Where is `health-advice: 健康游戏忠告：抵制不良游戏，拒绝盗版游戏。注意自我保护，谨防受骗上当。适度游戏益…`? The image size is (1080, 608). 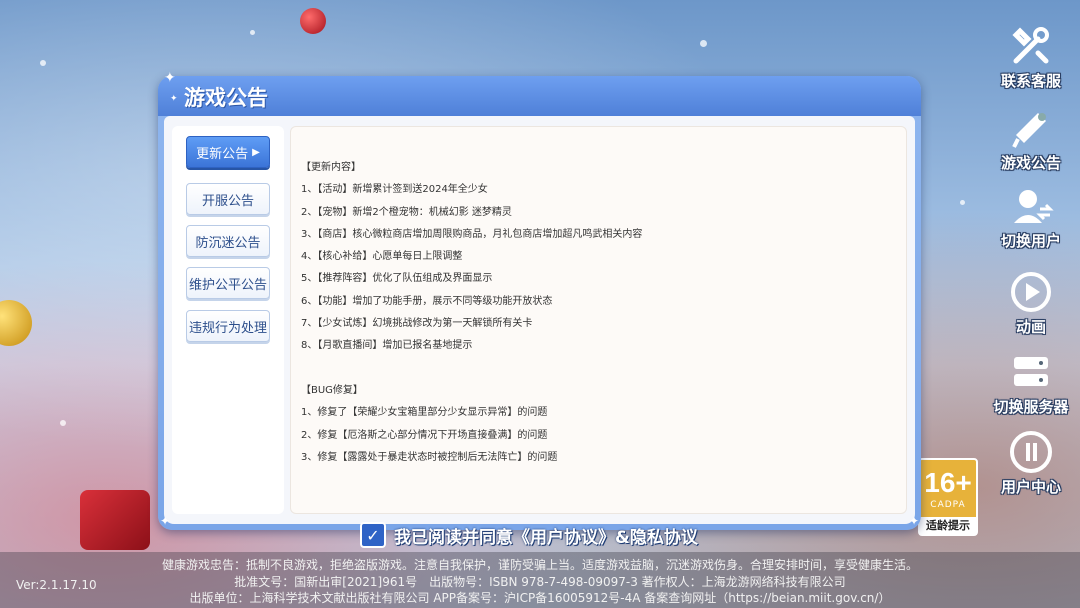
health-advice: 健康游戏忠告：抵制不良游戏，拒绝盗版游戏。注意自我保护，谨防受骗上当。适度游戏益… is located at coordinates (539, 565).